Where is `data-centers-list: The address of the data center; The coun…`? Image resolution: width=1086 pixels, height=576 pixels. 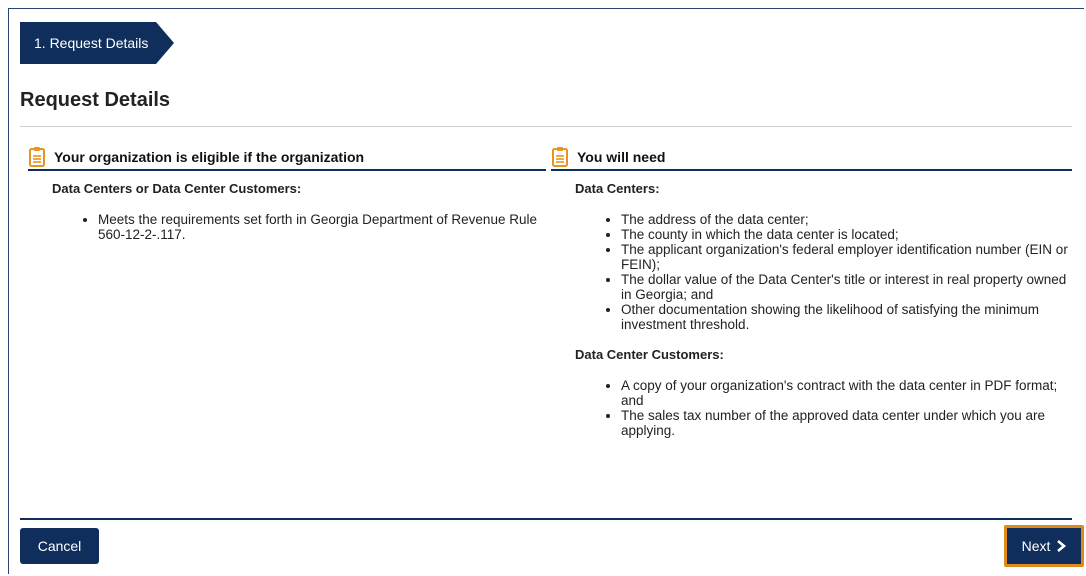
data-centers-list: The address of the data center; The coun… is located at coordinates (811, 272).